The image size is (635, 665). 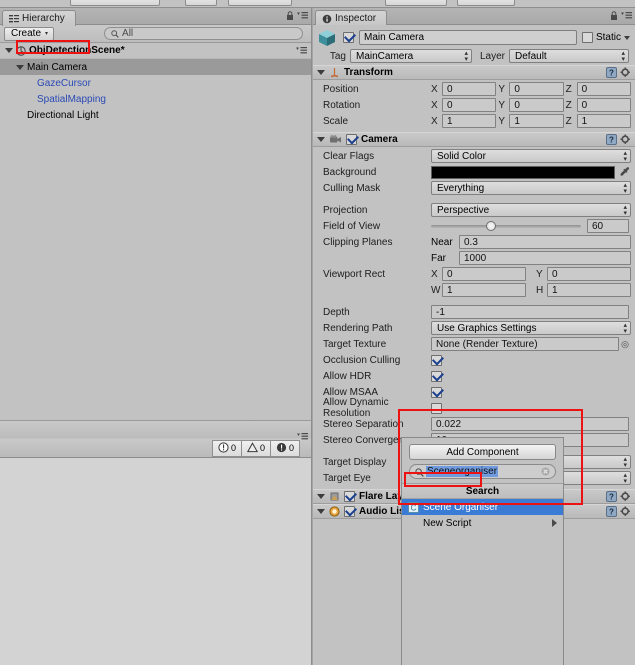 I want to click on axis-input-x: 1, so click(x=469, y=121).